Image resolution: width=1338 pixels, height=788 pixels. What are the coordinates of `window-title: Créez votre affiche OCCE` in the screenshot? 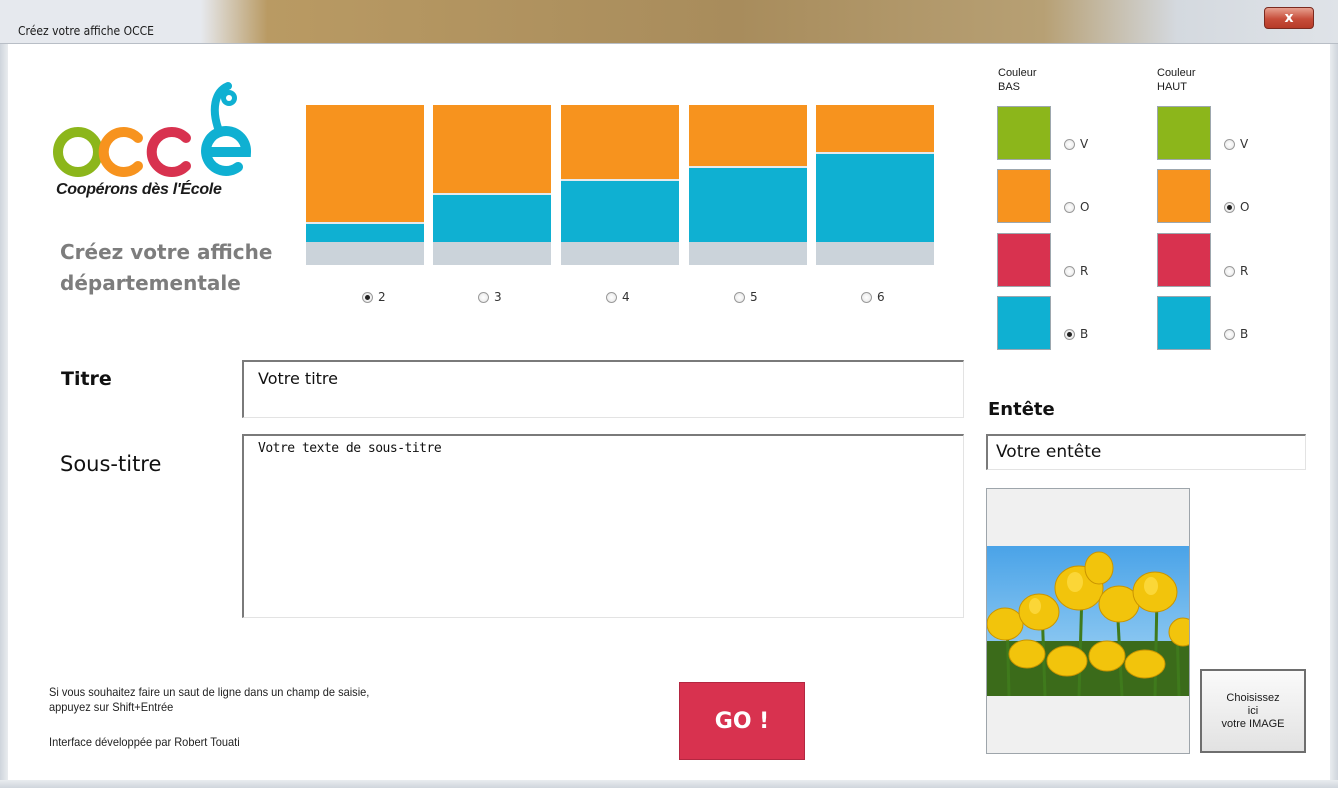 It's located at (86, 31).